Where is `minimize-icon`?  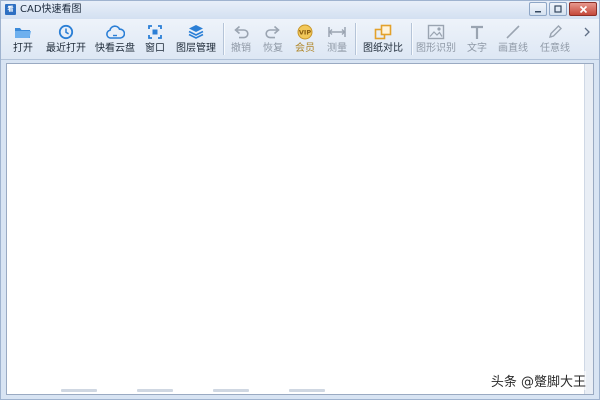
minimize-icon is located at coordinates (538, 12).